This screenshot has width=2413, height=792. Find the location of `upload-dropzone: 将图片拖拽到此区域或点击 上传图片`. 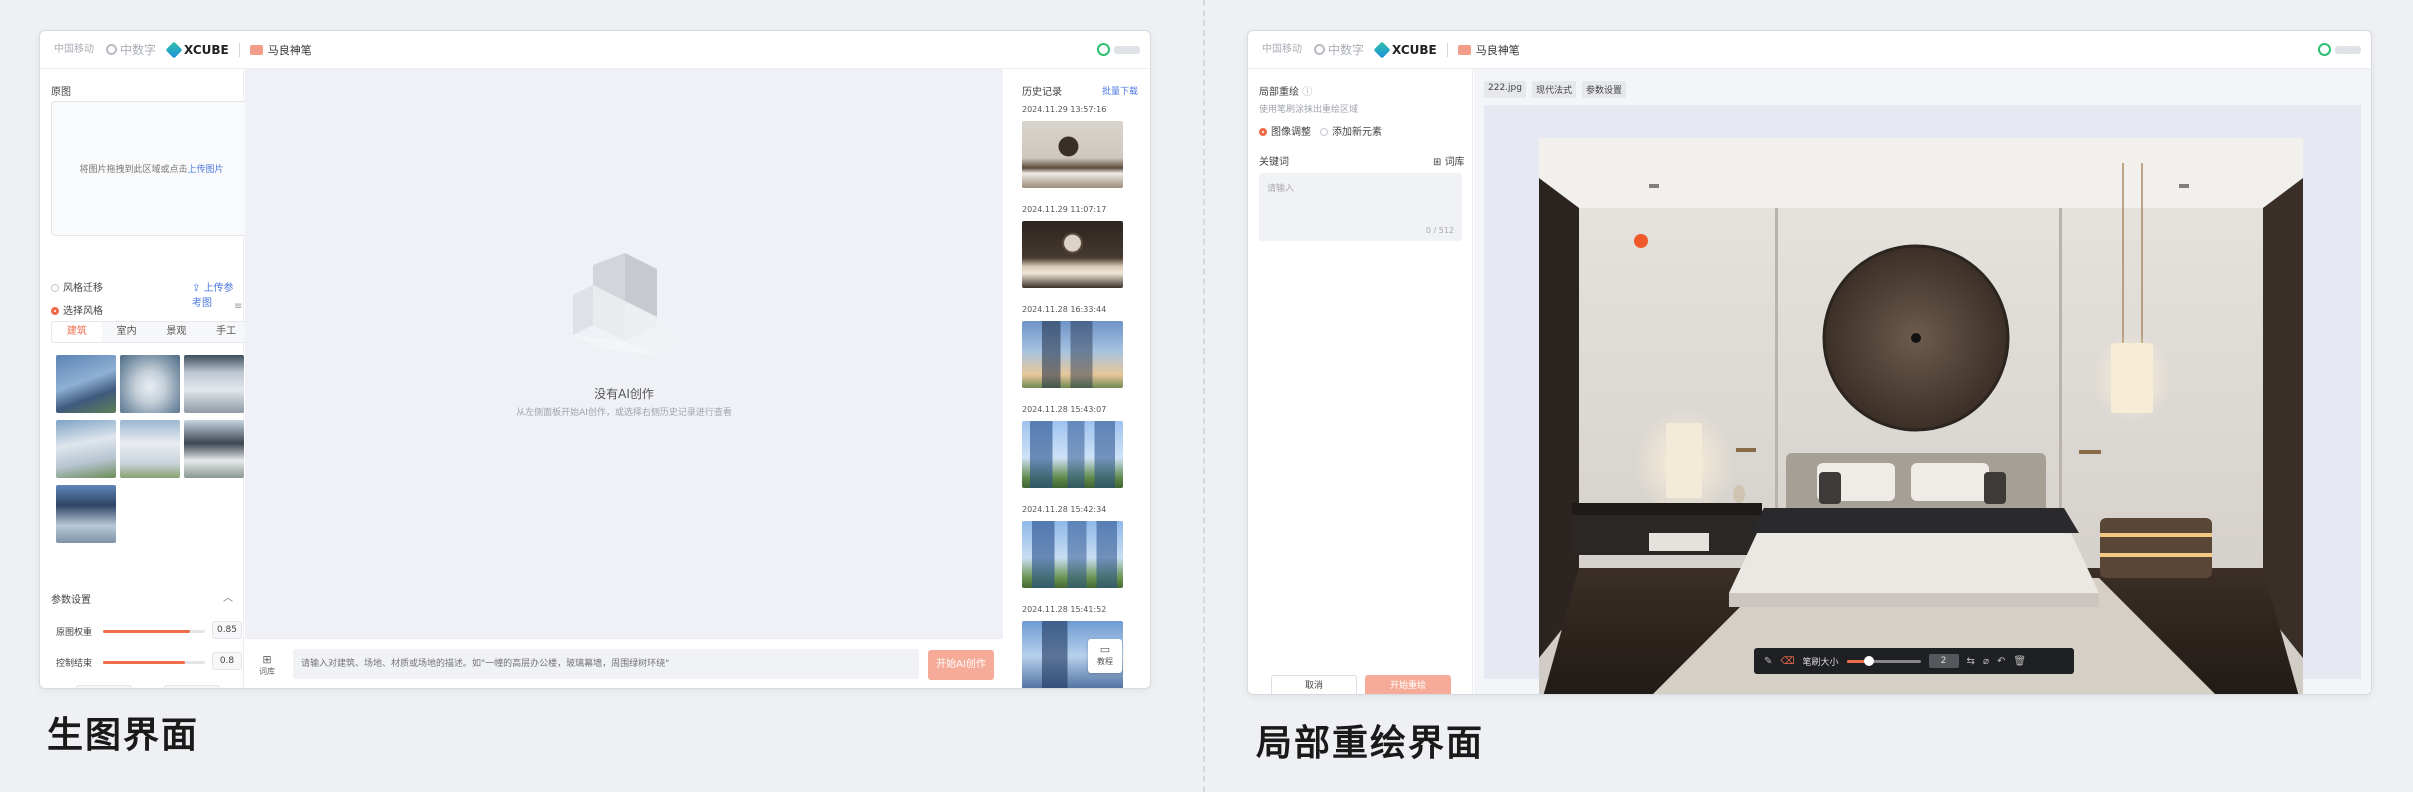

upload-dropzone: 将图片拖拽到此区域或点击 上传图片 is located at coordinates (151, 168).